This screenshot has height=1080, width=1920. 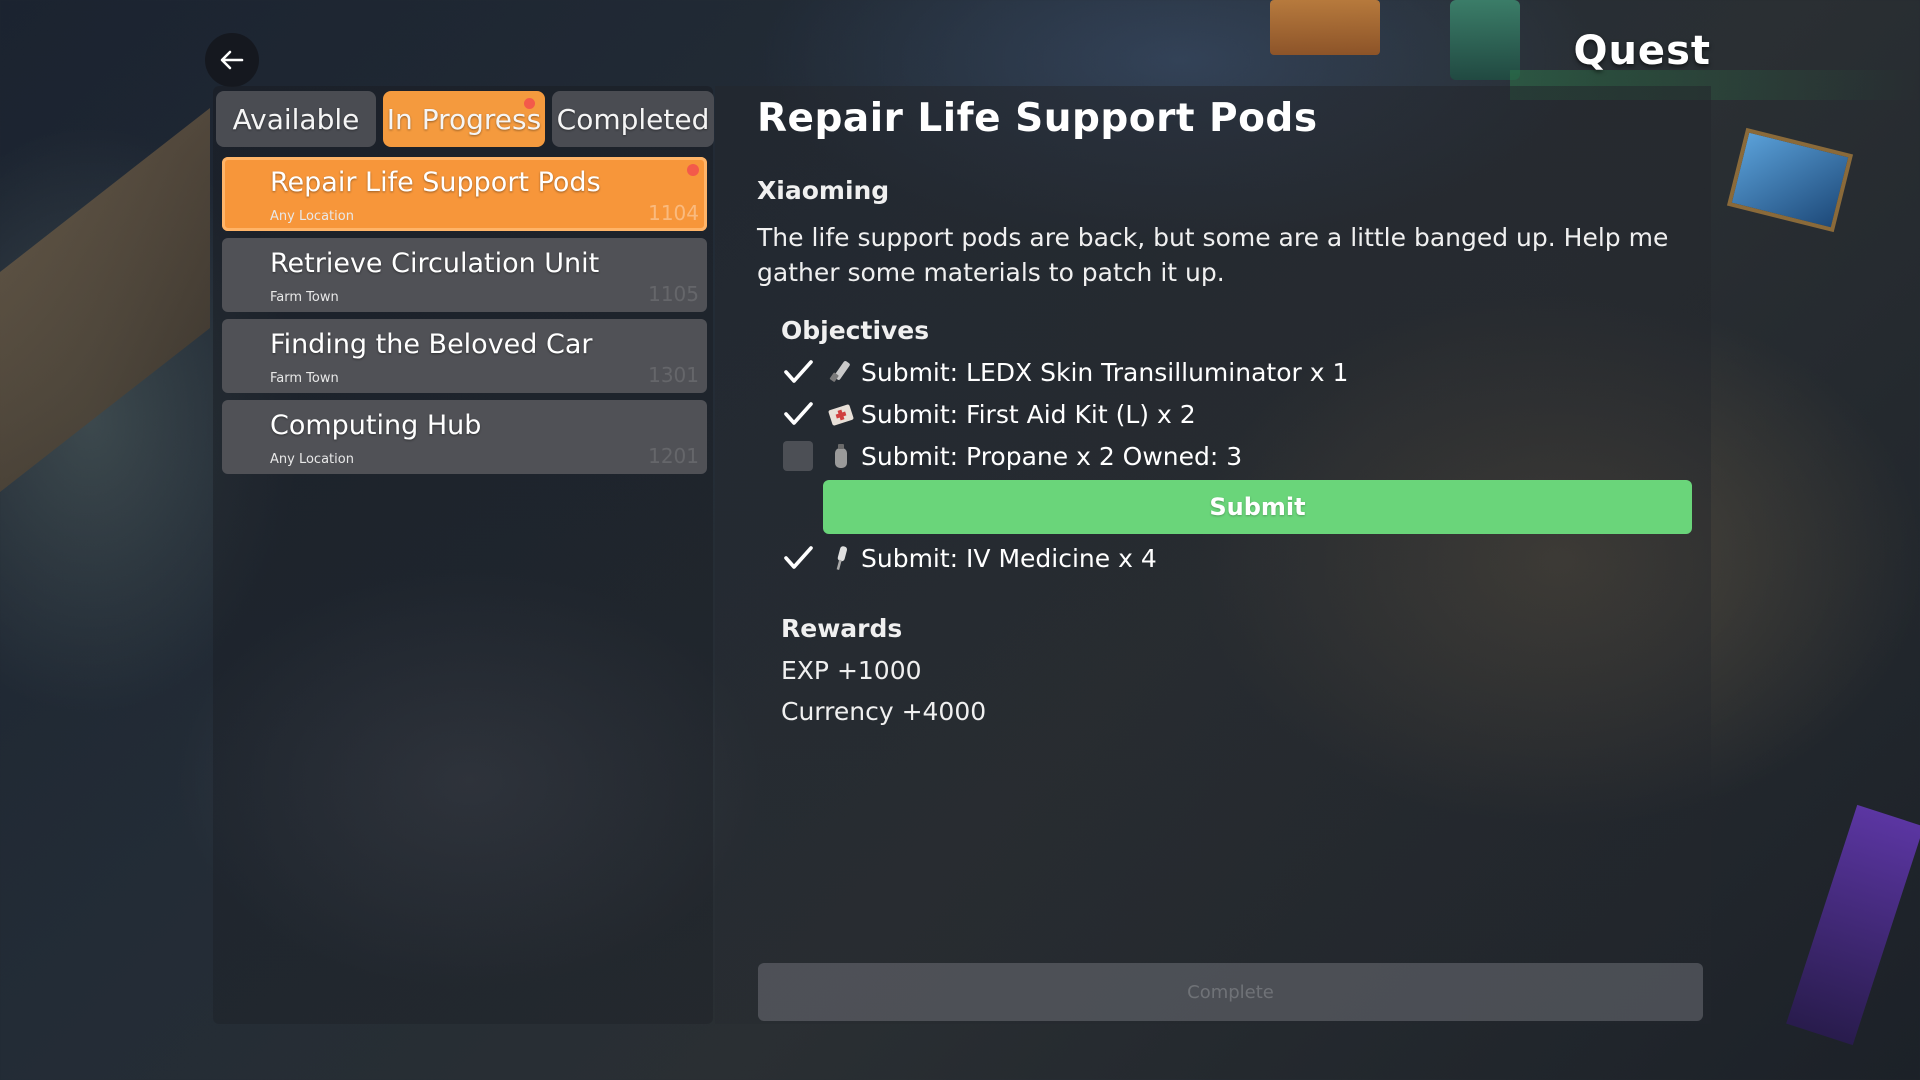 What do you see at coordinates (435, 182) in the screenshot?
I see `quest-name: Repair Life Support Pods` at bounding box center [435, 182].